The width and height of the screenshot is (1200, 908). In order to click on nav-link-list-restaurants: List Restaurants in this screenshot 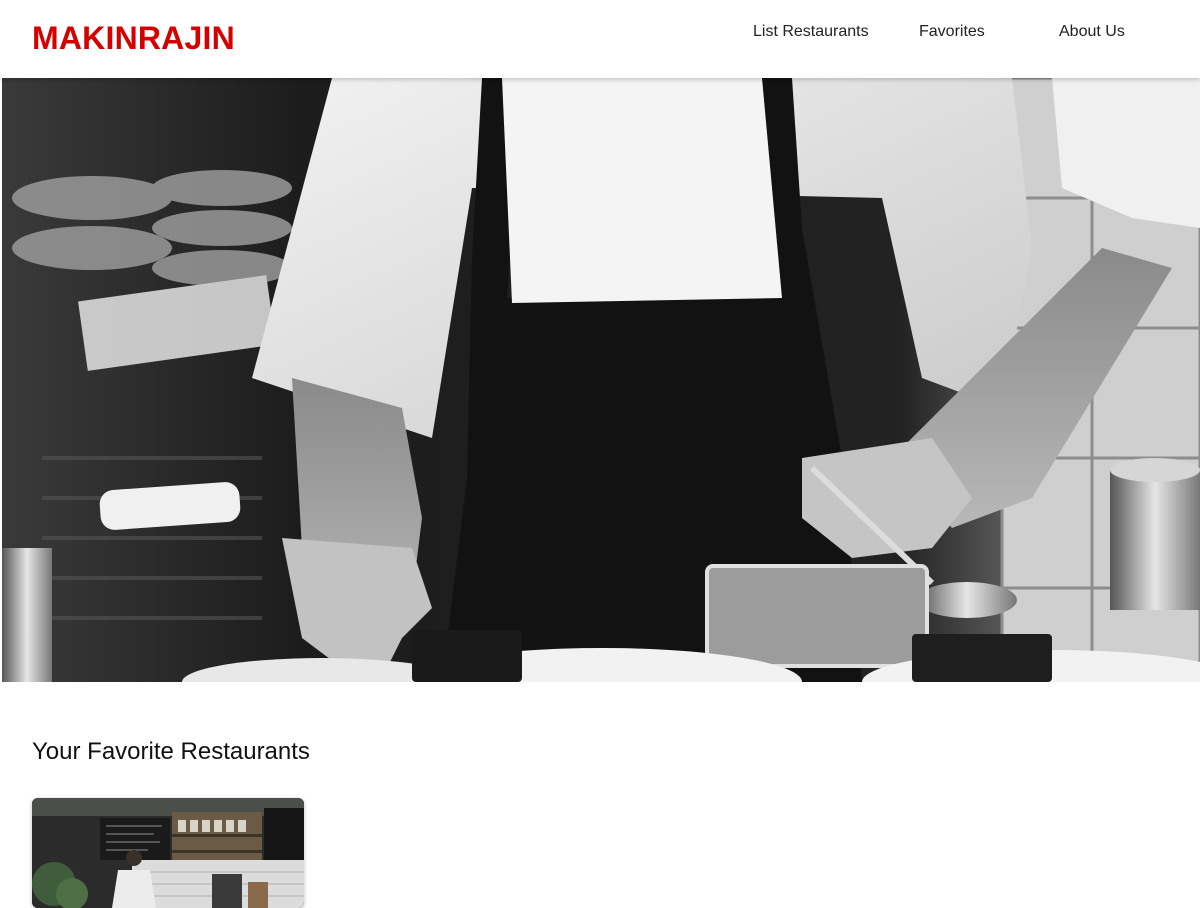, I will do `click(811, 32)`.